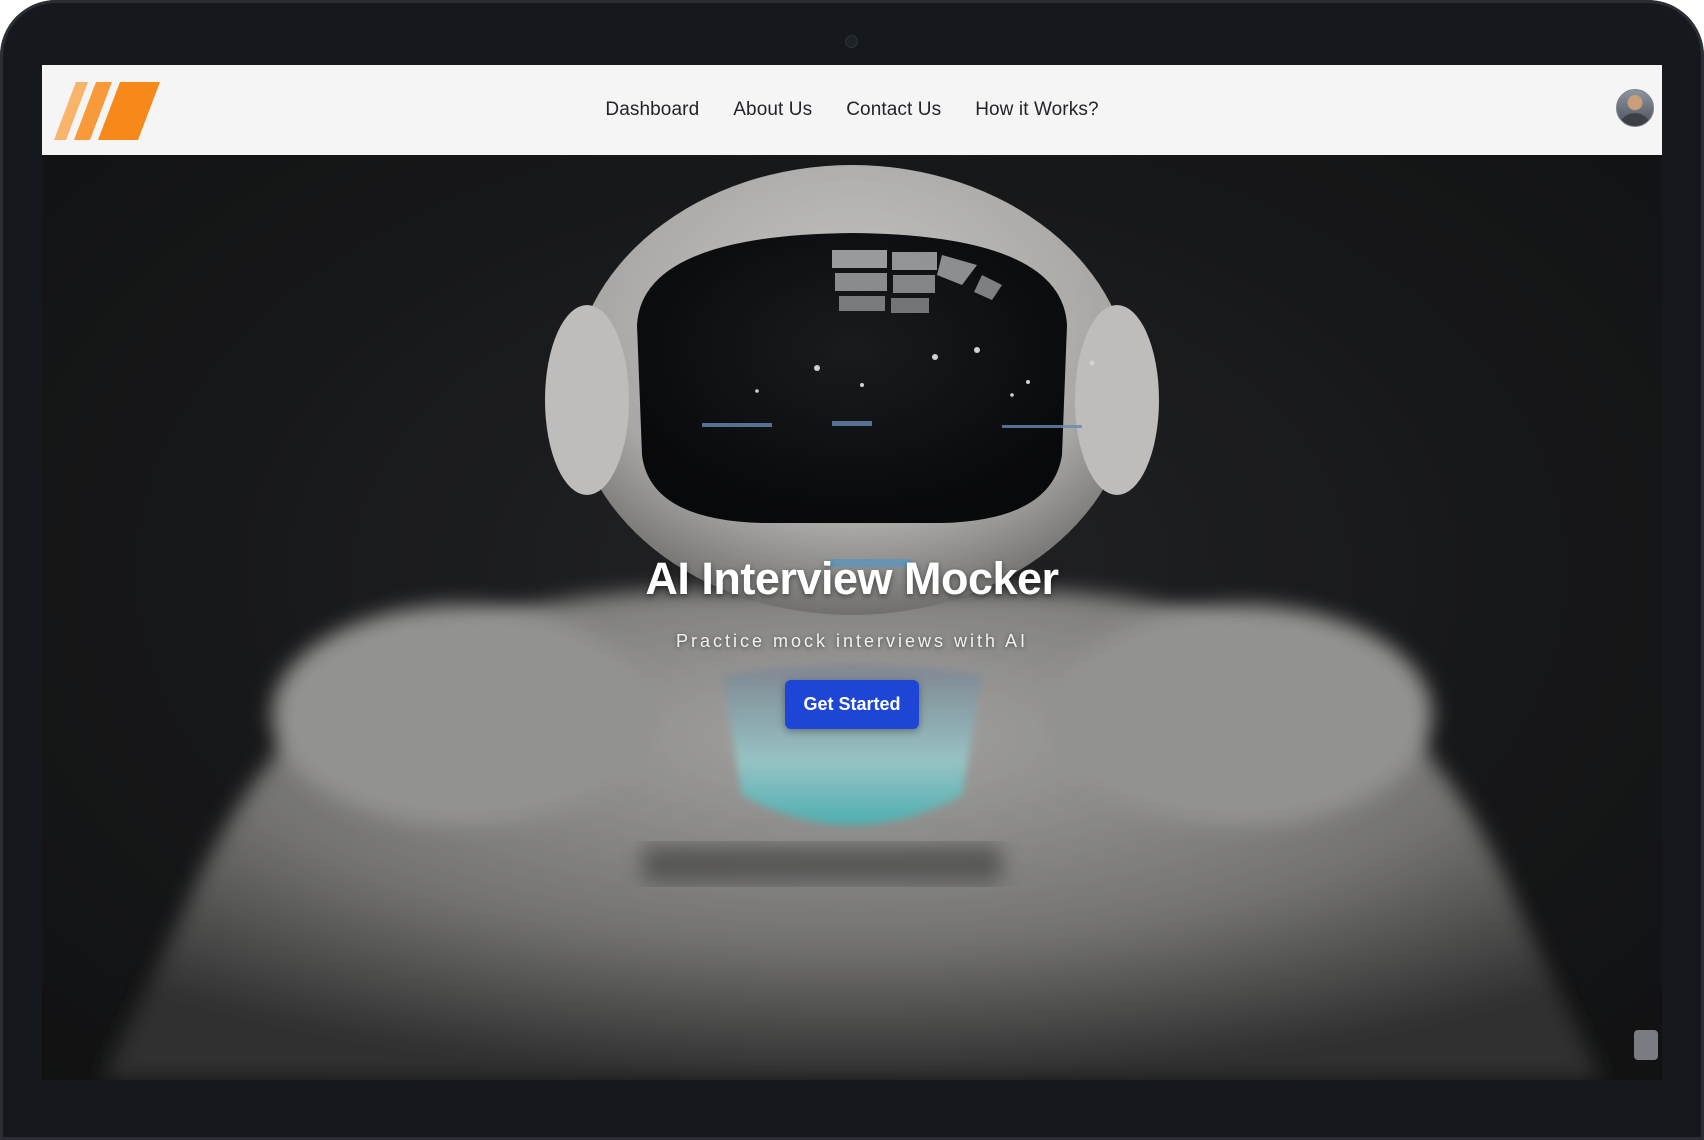 This screenshot has height=1140, width=1704. I want to click on user-avatar-icon, so click(1635, 108).